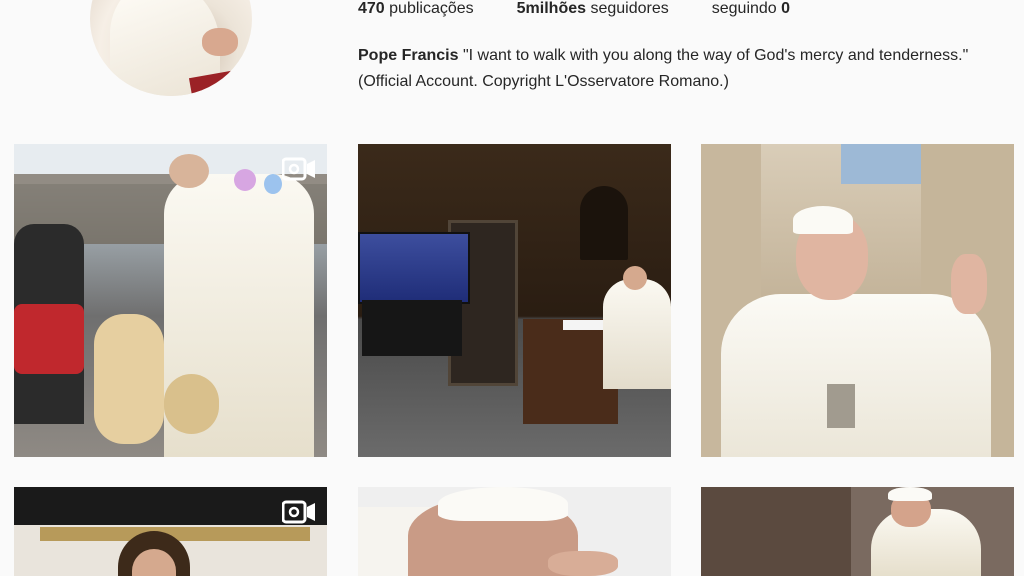 The width and height of the screenshot is (1024, 576). What do you see at coordinates (191, 404) in the screenshot?
I see `second-dog` at bounding box center [191, 404].